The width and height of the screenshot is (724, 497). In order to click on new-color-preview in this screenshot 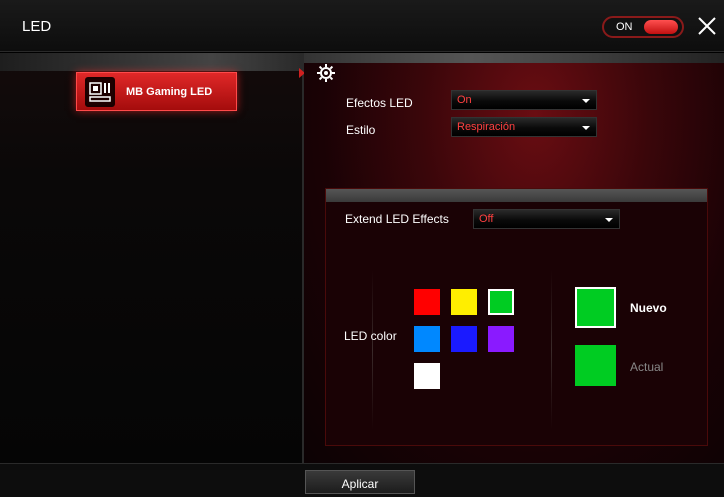, I will do `click(595, 307)`.